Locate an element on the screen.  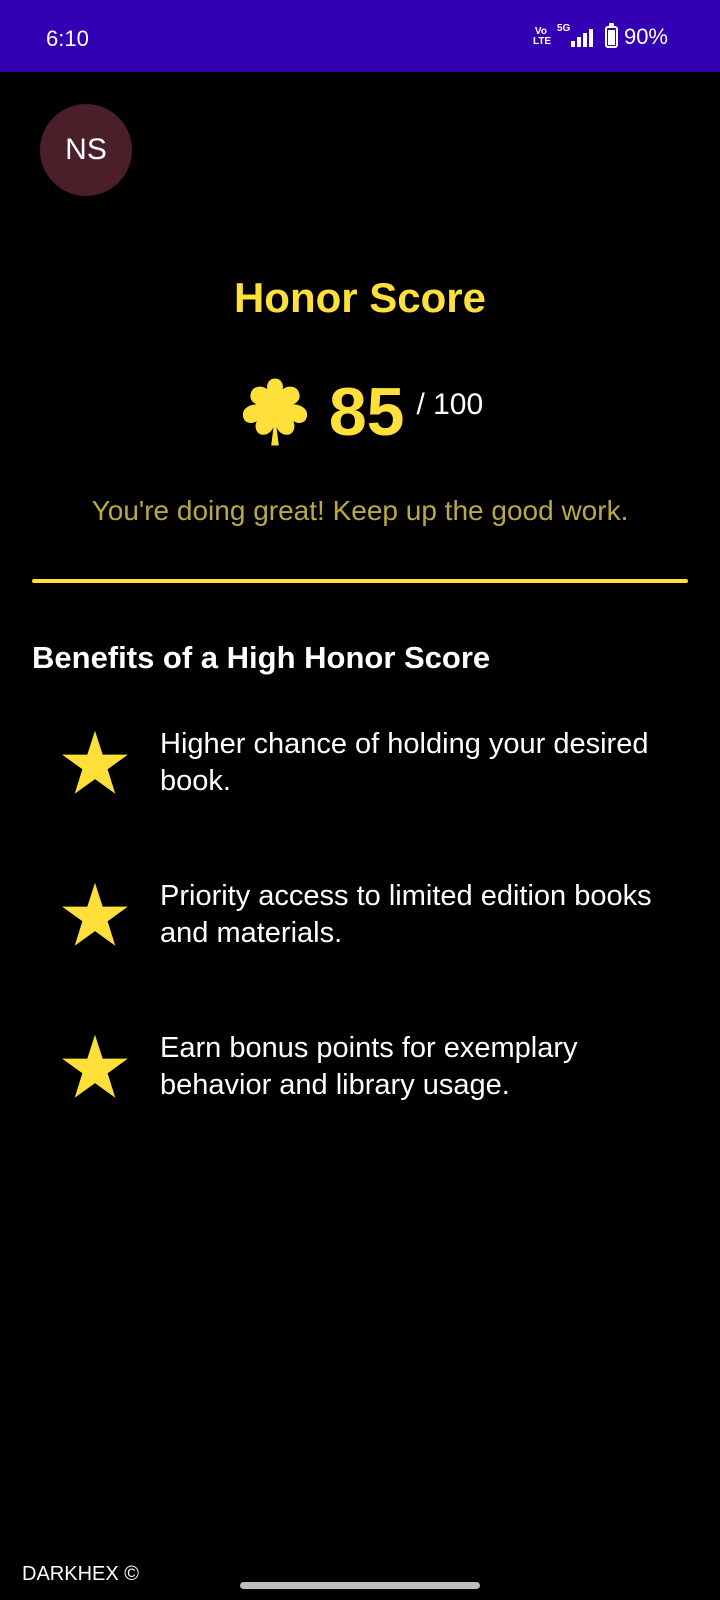
avatar-initials: NS is located at coordinates (86, 149).